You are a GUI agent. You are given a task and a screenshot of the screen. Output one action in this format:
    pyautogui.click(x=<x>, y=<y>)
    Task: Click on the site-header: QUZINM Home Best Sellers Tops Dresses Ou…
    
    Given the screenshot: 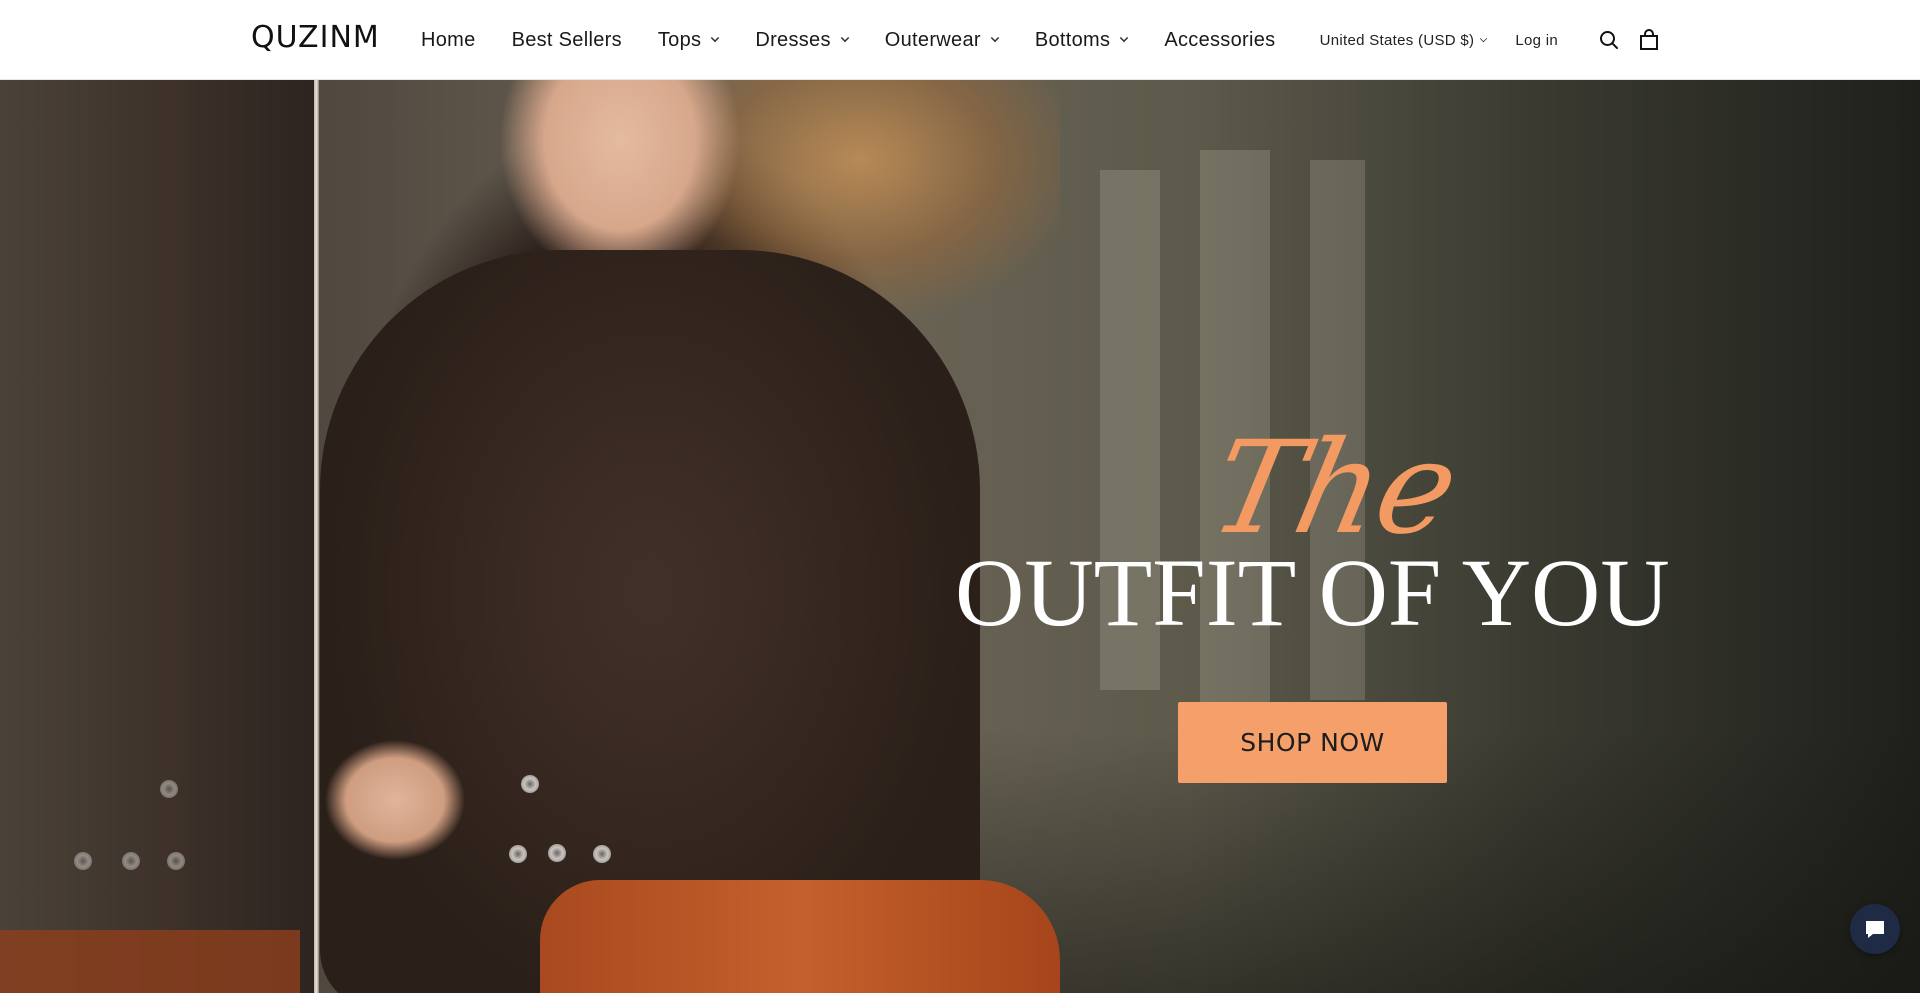 What is the action you would take?
    pyautogui.click(x=960, y=40)
    